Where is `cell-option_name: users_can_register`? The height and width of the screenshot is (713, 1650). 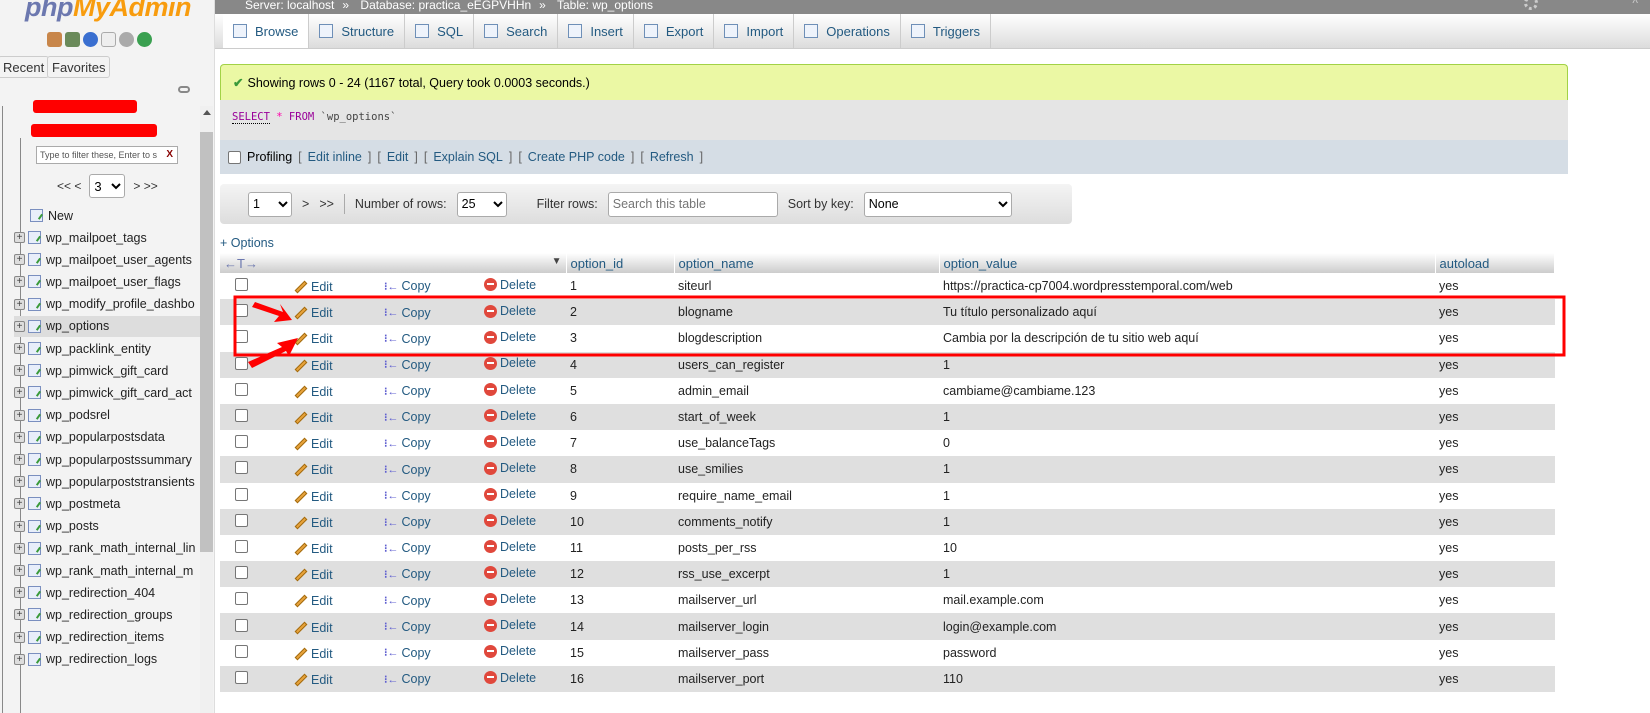 cell-option_name: users_can_register is located at coordinates (806, 364).